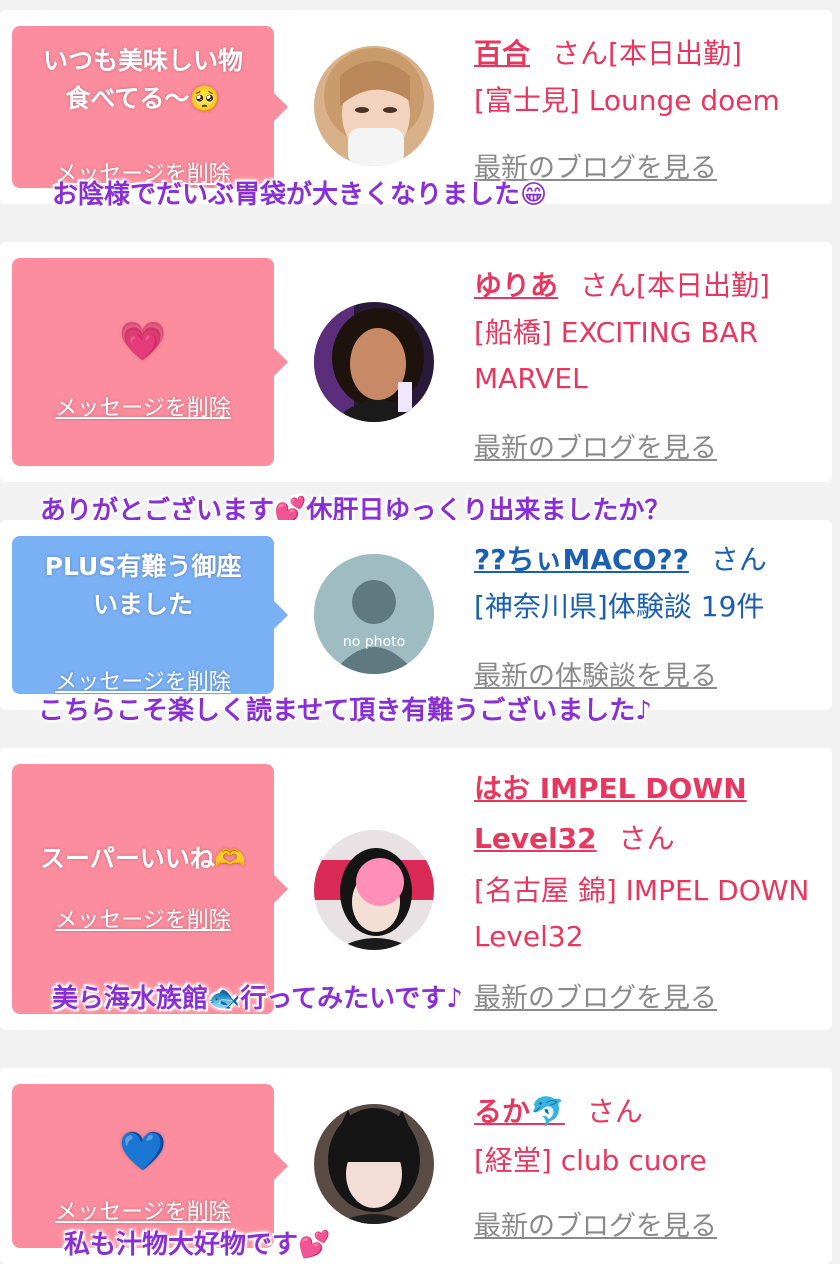 Image resolution: width=840 pixels, height=1264 pixels. Describe the element at coordinates (590, 1160) in the screenshot. I see `shop-info: [経堂] club cuore` at that location.